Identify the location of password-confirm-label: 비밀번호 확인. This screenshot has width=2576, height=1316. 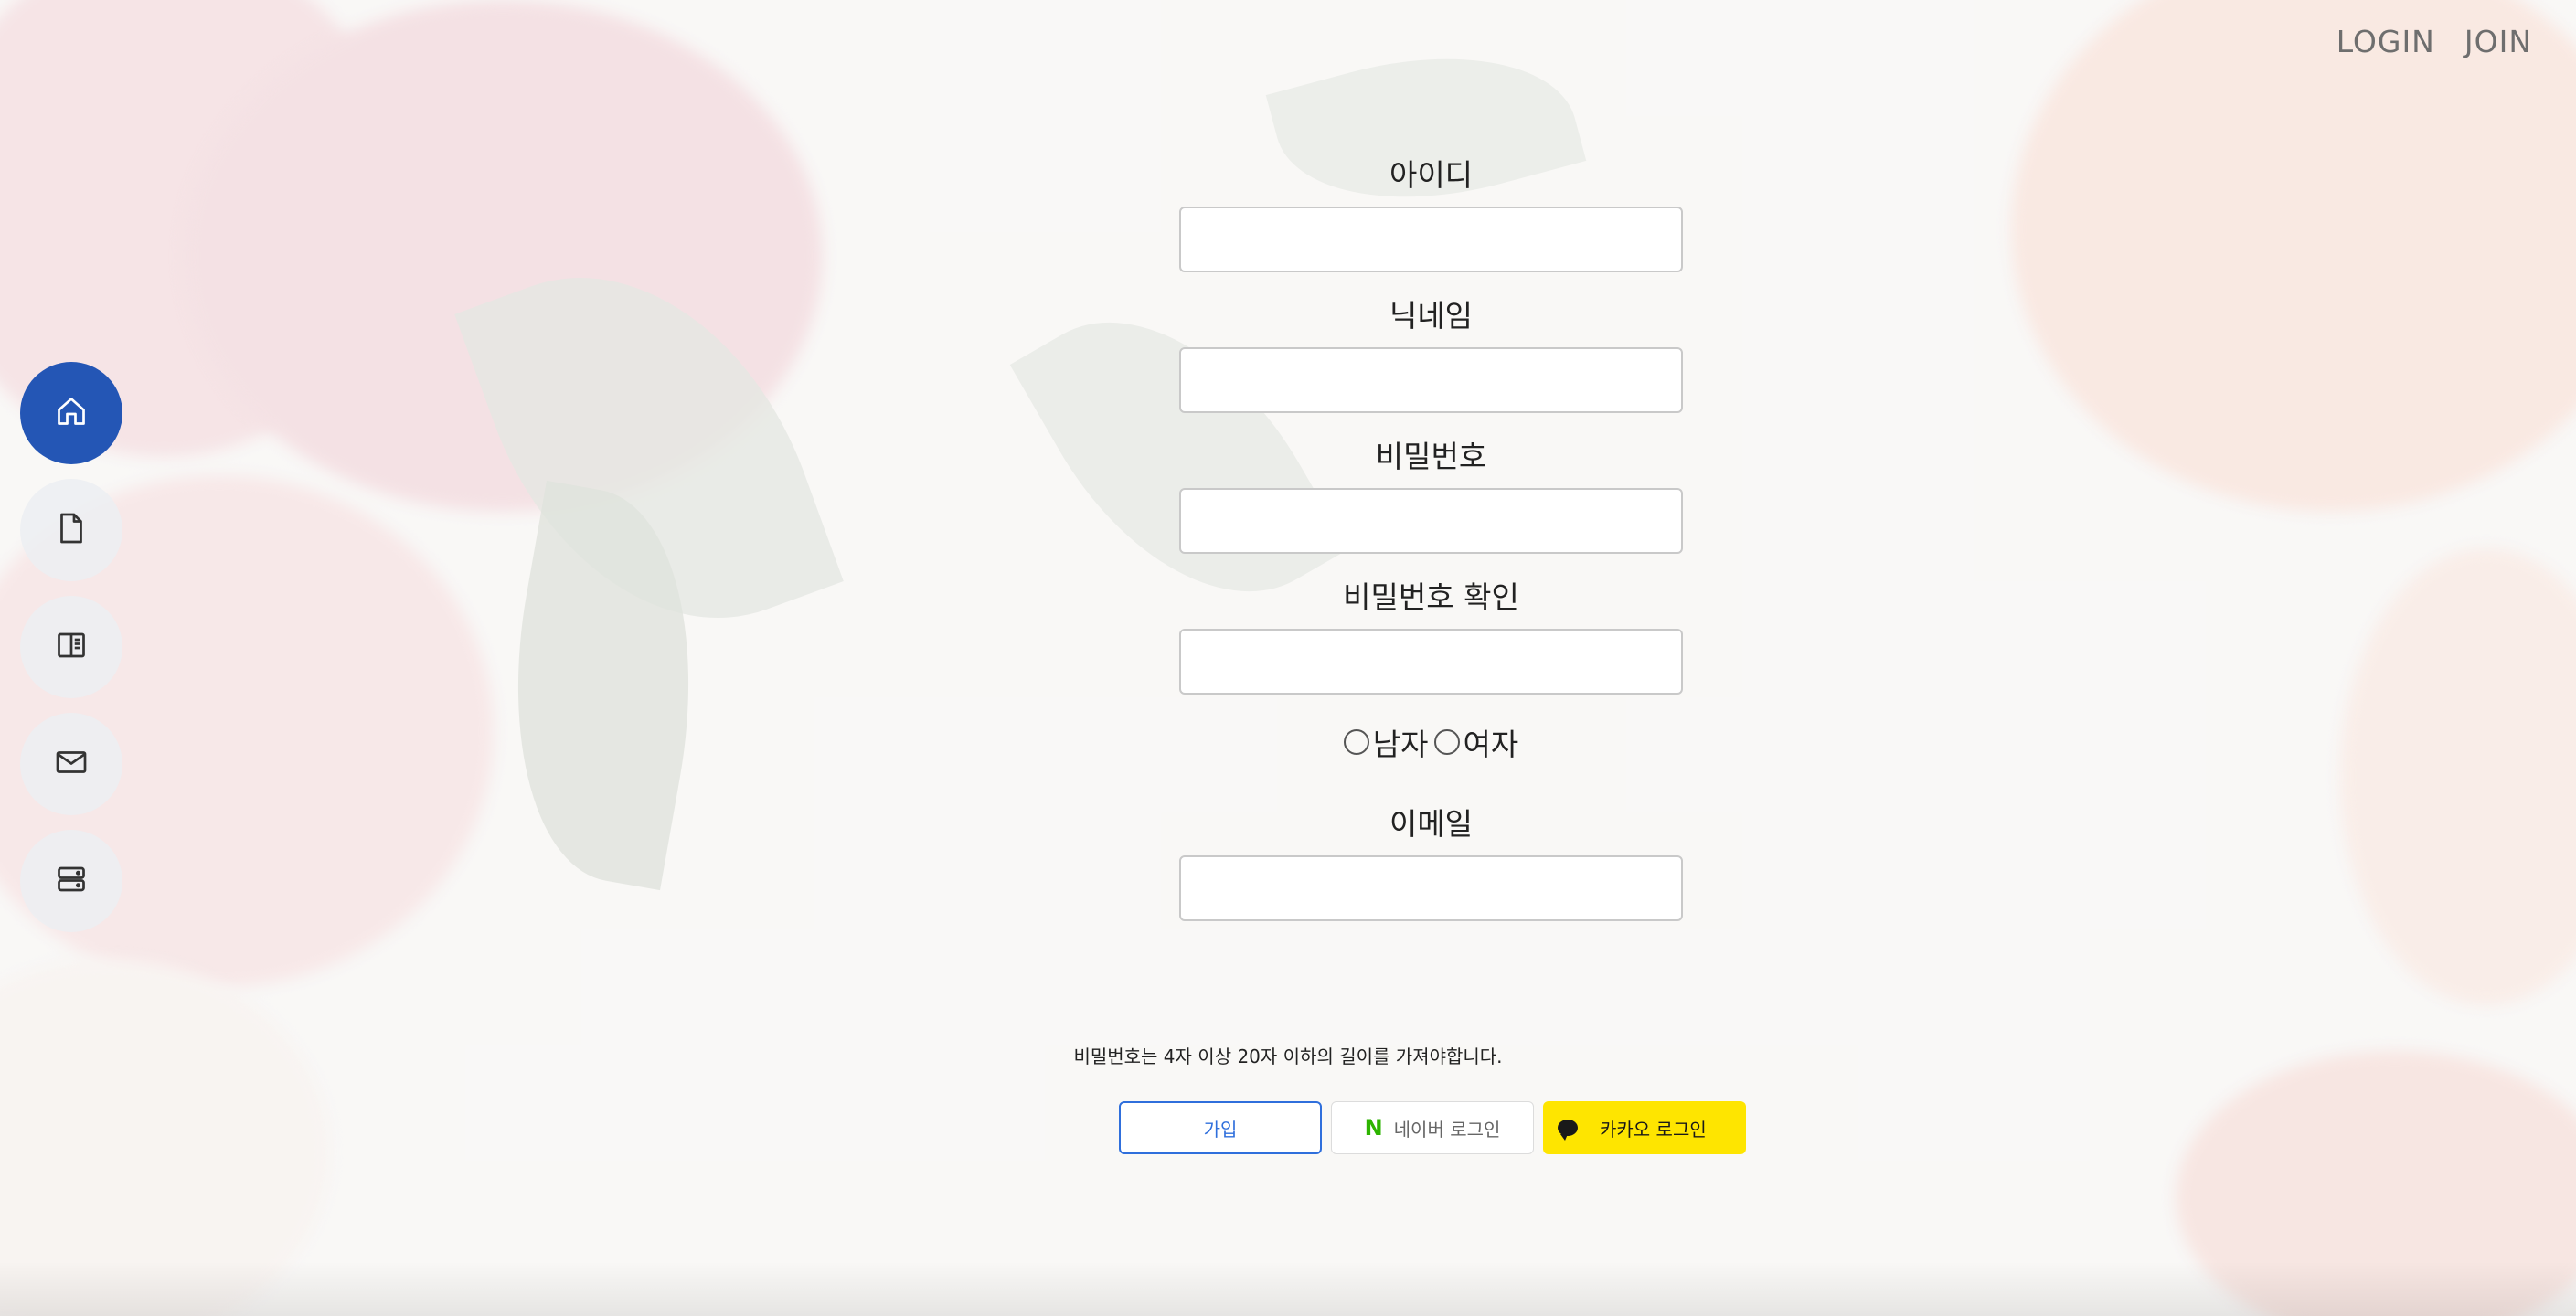
(1431, 597).